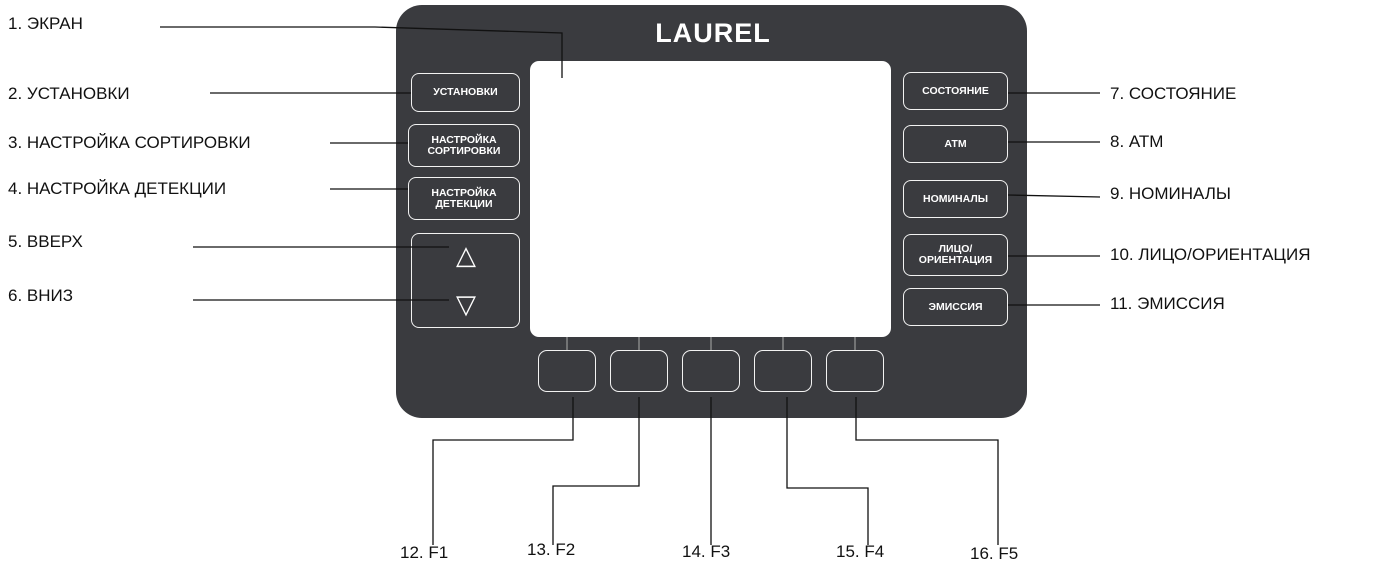 This screenshot has width=1373, height=566. What do you see at coordinates (503, 471) in the screenshot?
I see `leader-f1` at bounding box center [503, 471].